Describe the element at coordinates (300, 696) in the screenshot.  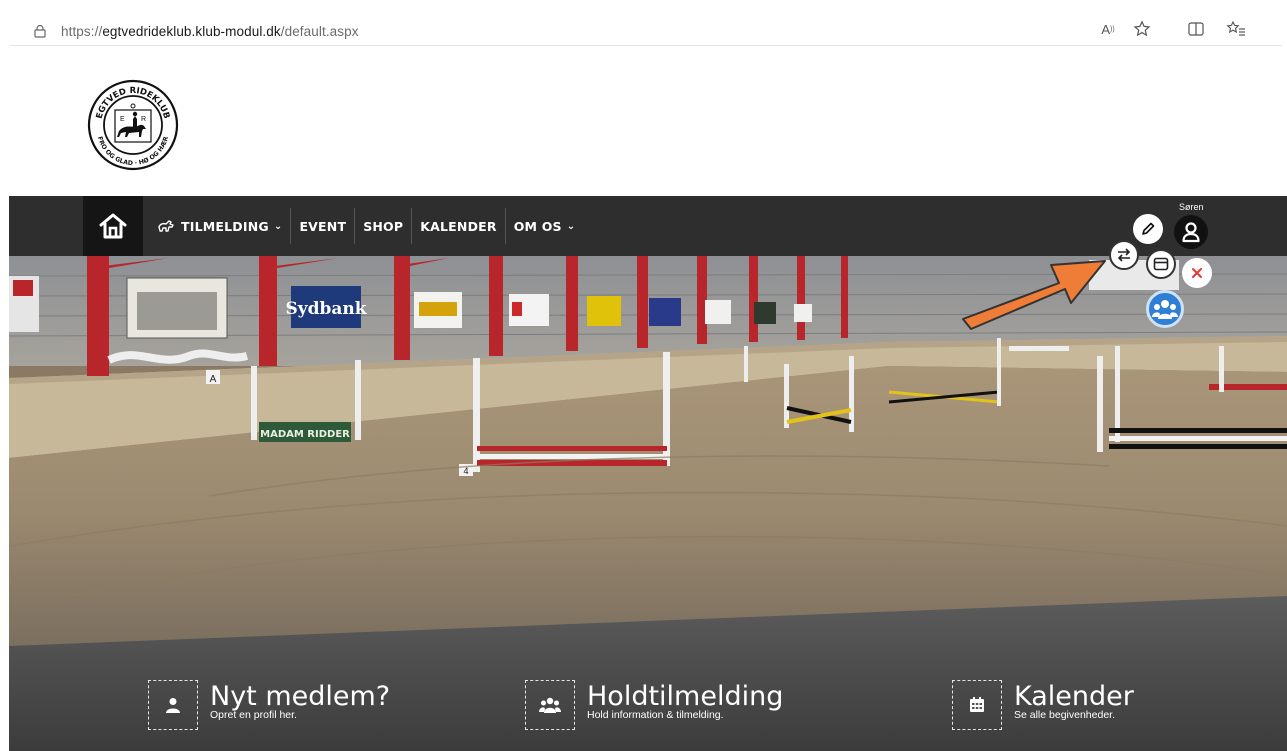
I see `quicklink-title: Nyt medlem?` at that location.